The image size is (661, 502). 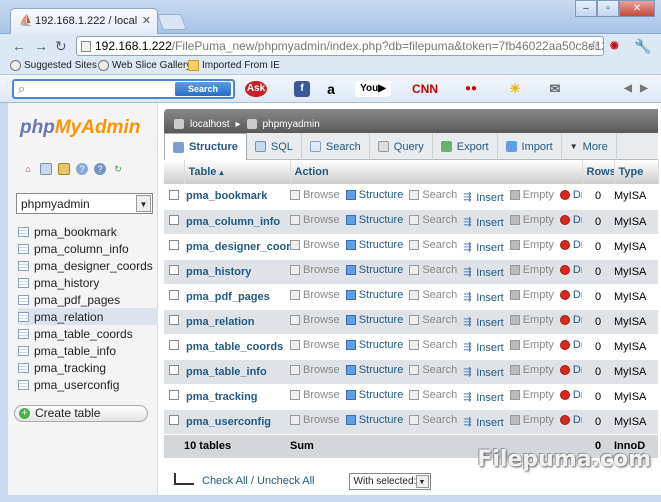 I want to click on with-selected-select: With selected: ▼, so click(x=389, y=481).